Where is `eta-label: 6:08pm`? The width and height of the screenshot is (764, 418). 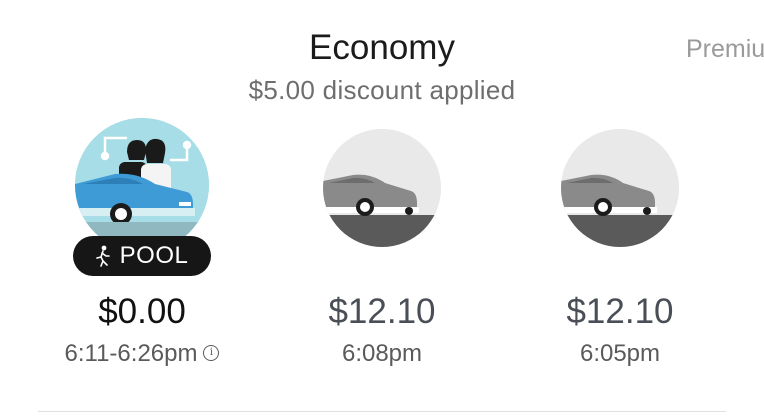
eta-label: 6:08pm is located at coordinates (382, 353).